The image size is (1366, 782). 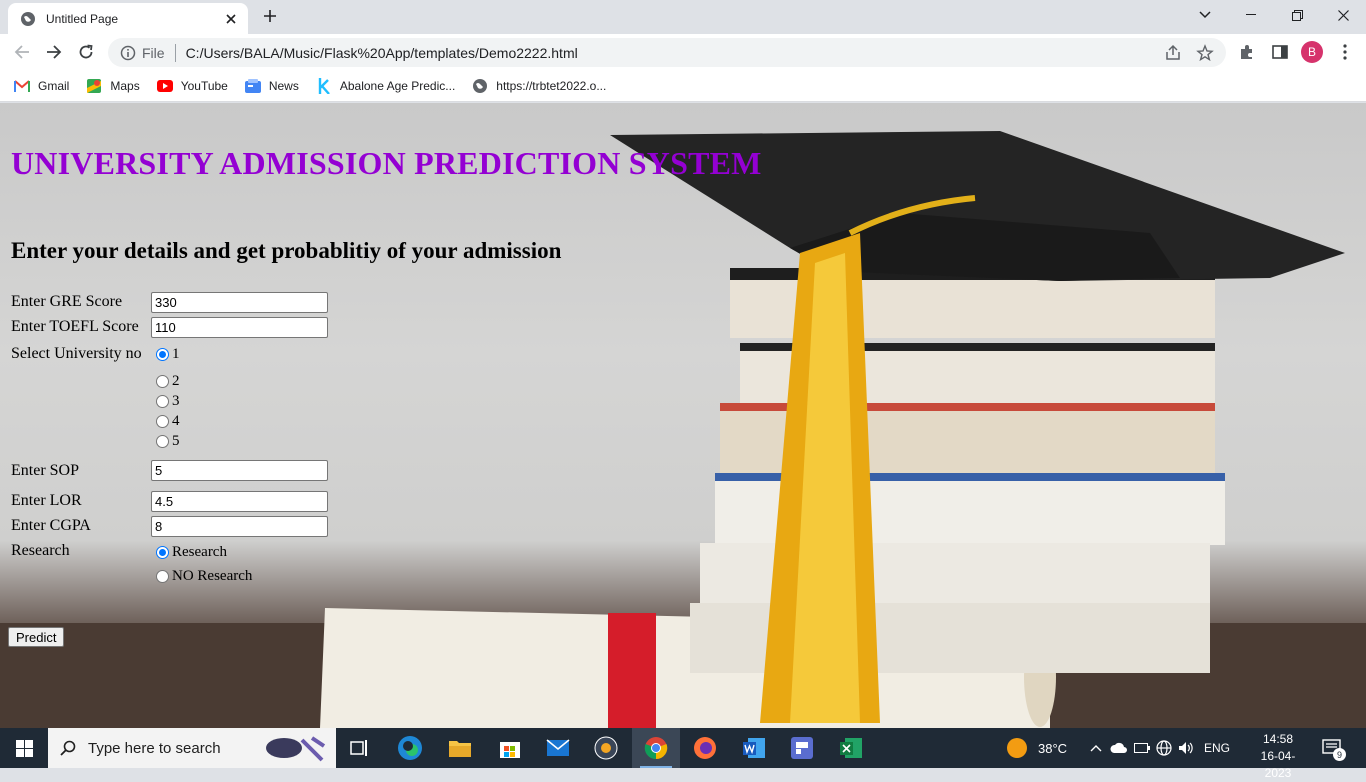 I want to click on university-radio-5: 5, so click(x=168, y=441).